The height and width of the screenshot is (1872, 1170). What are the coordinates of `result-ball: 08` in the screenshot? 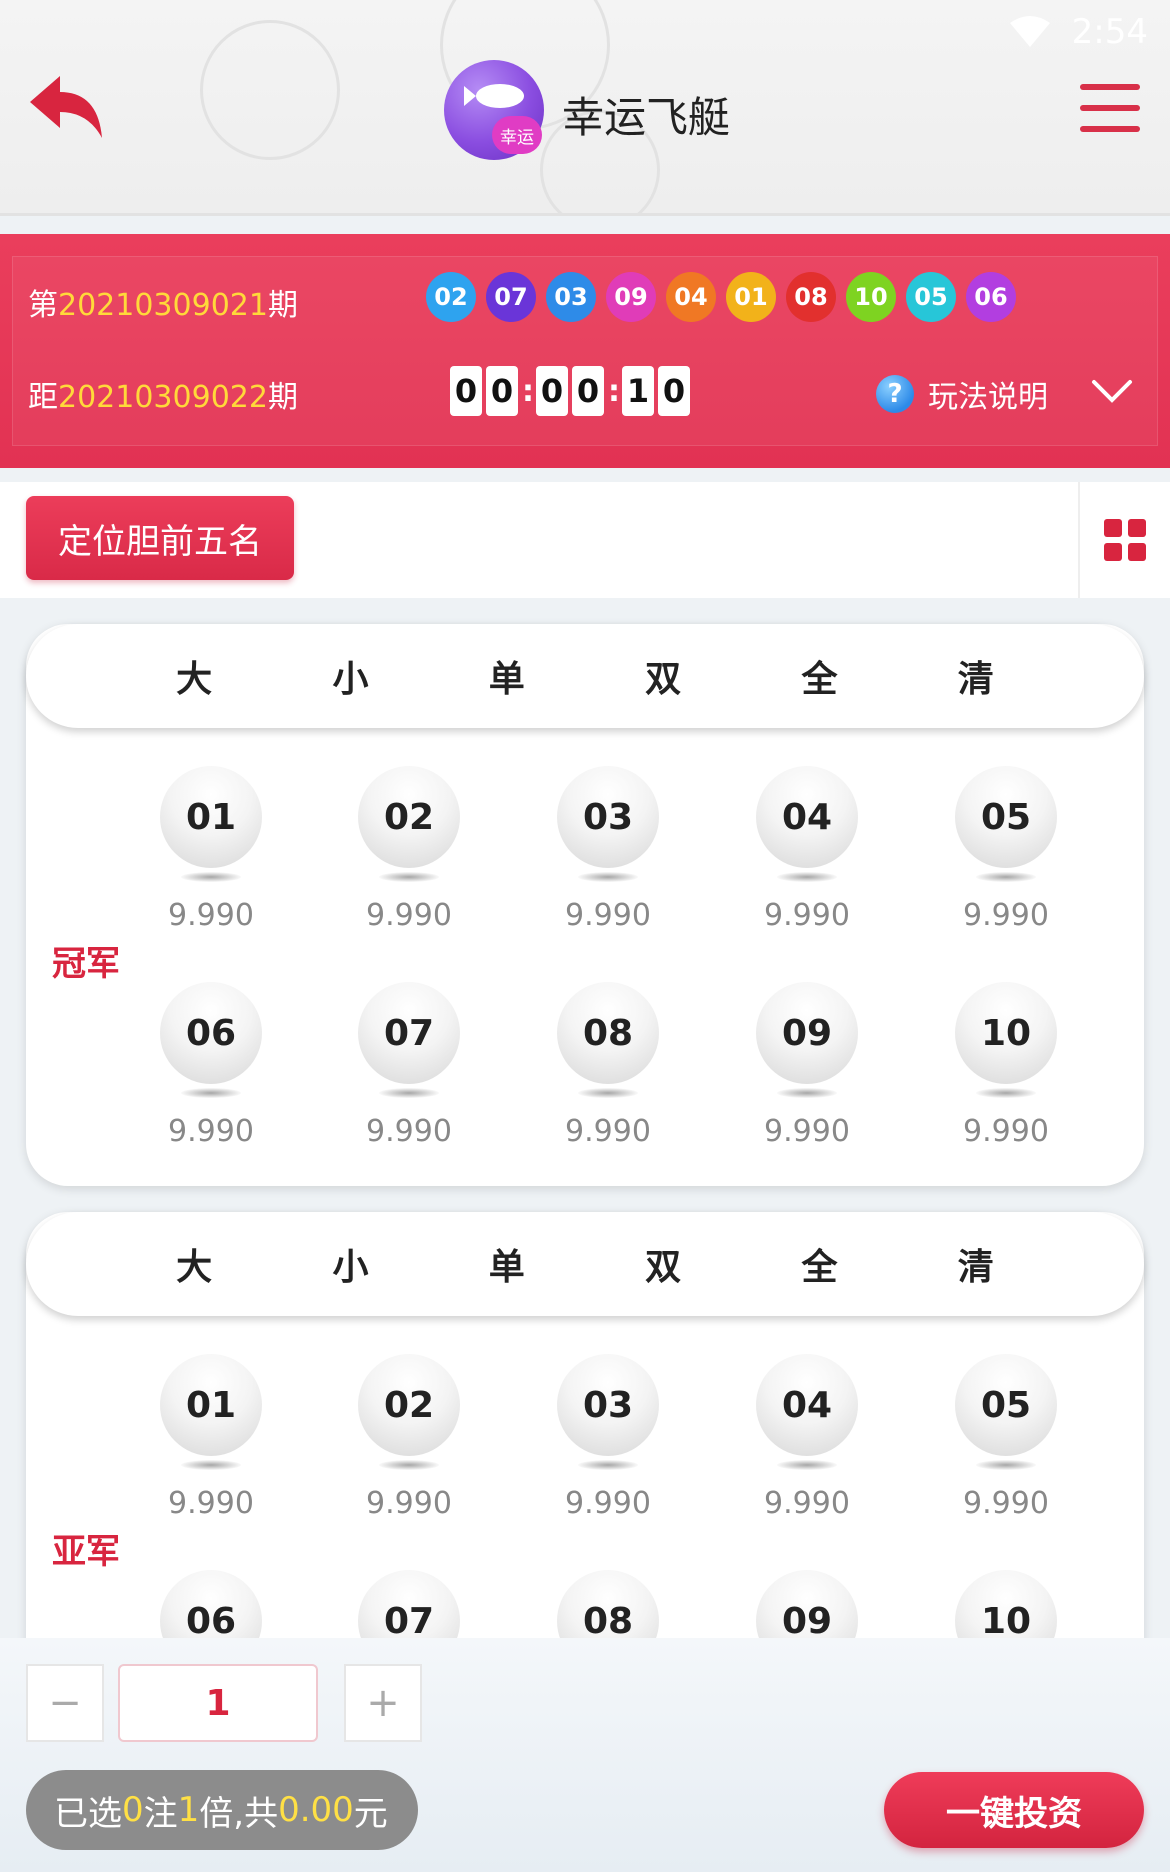 It's located at (811, 297).